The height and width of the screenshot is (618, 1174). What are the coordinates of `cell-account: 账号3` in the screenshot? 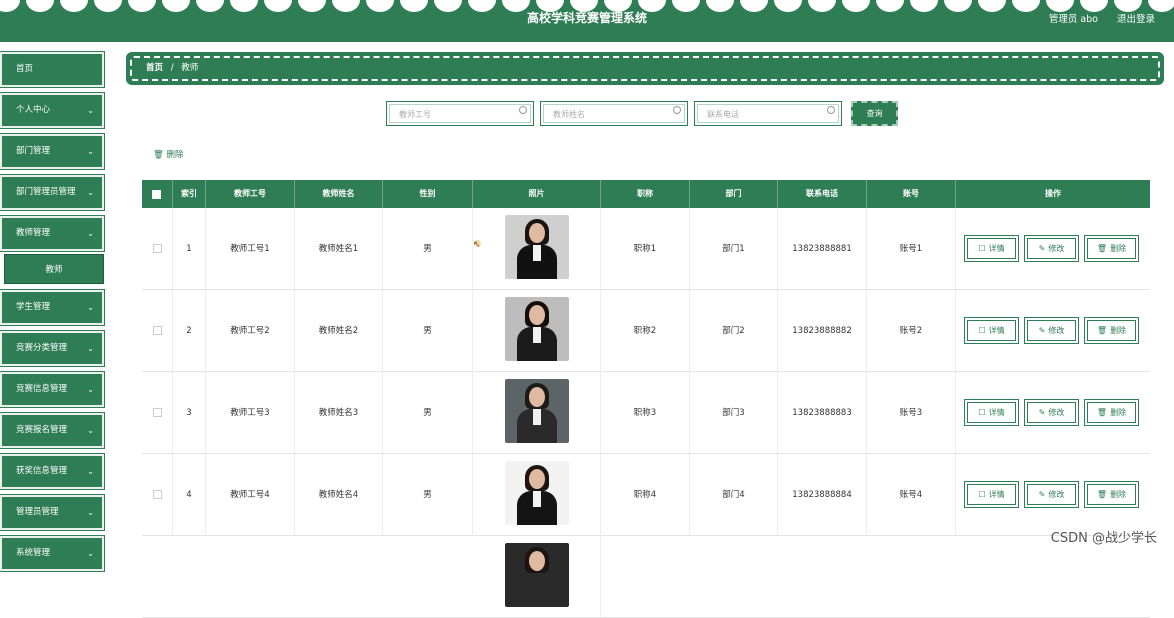 It's located at (911, 413).